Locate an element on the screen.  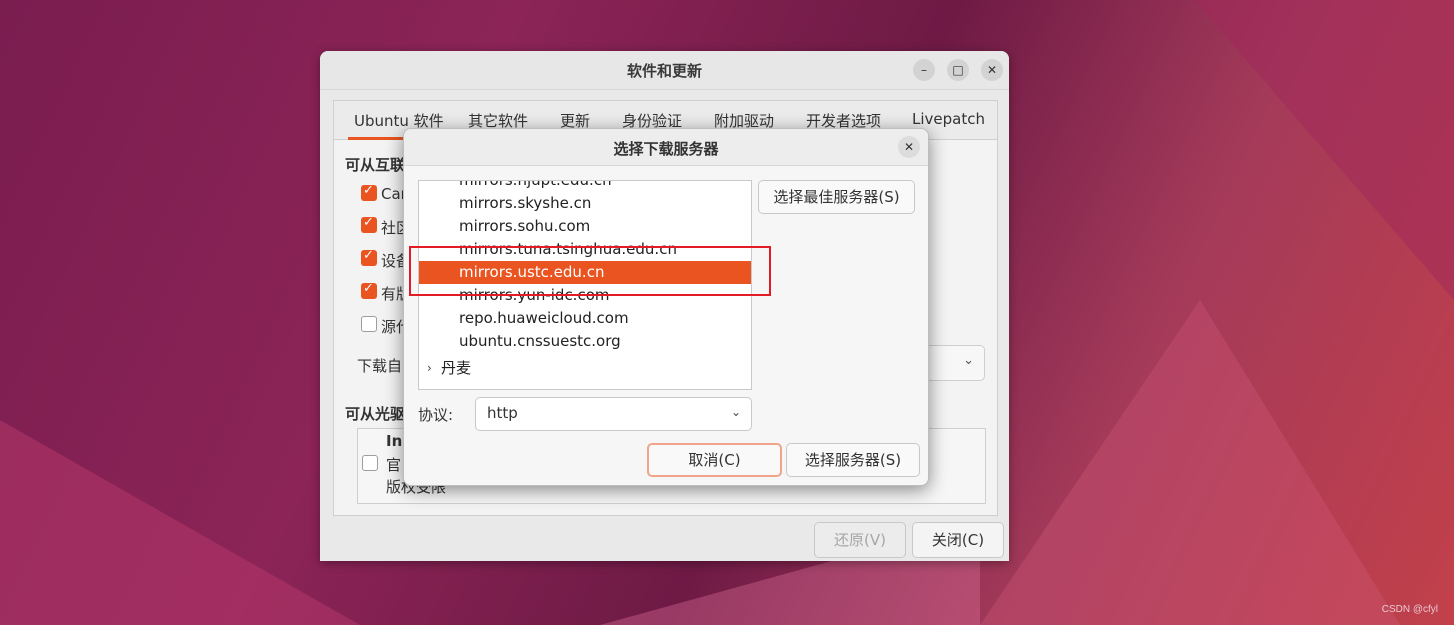
chevron-right-icon: › is located at coordinates (429, 368).